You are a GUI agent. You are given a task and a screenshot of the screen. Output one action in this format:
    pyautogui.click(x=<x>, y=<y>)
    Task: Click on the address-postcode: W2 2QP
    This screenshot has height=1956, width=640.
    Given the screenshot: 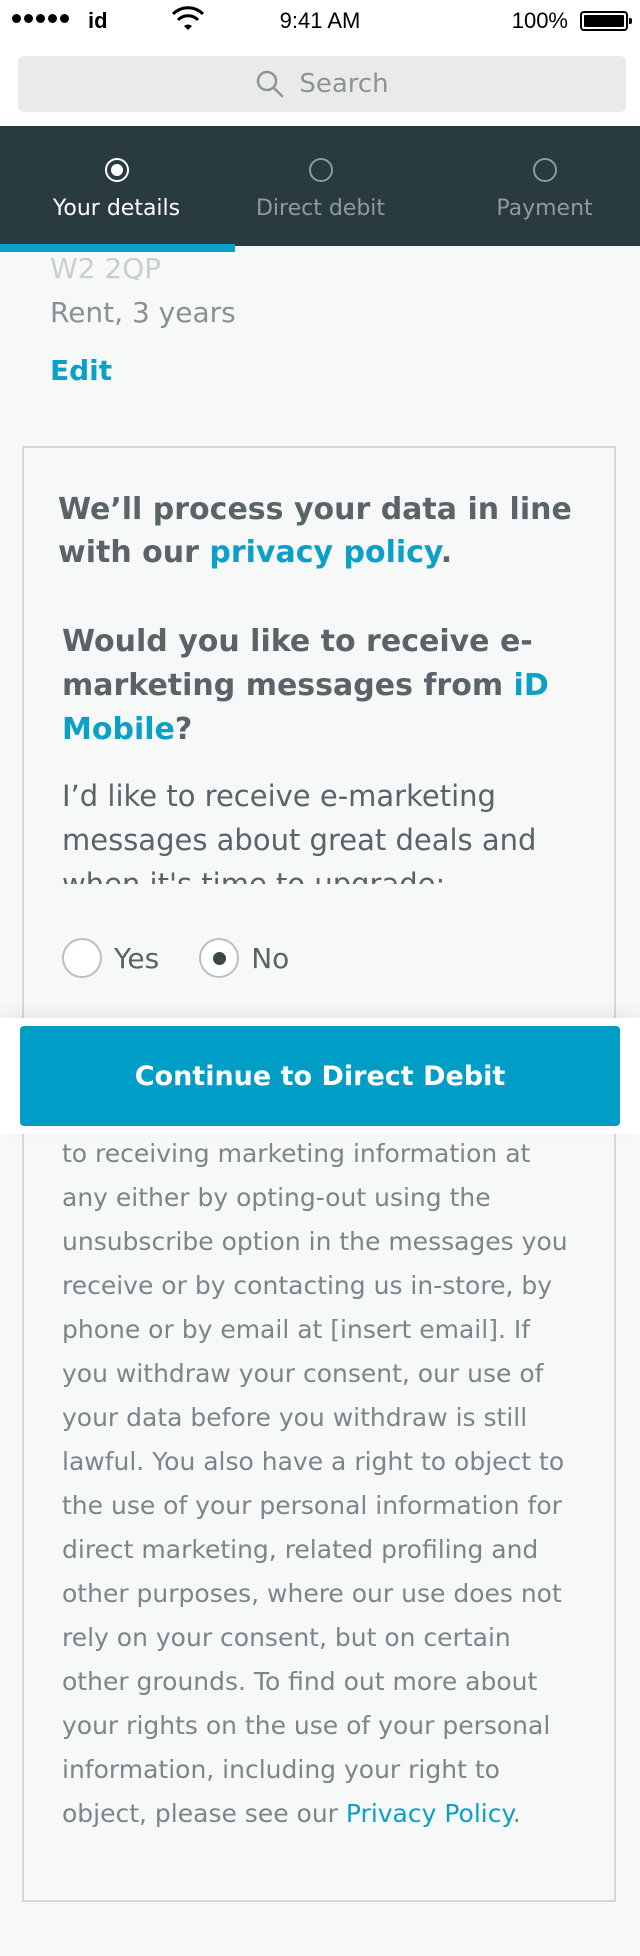 What is the action you would take?
    pyautogui.click(x=106, y=269)
    